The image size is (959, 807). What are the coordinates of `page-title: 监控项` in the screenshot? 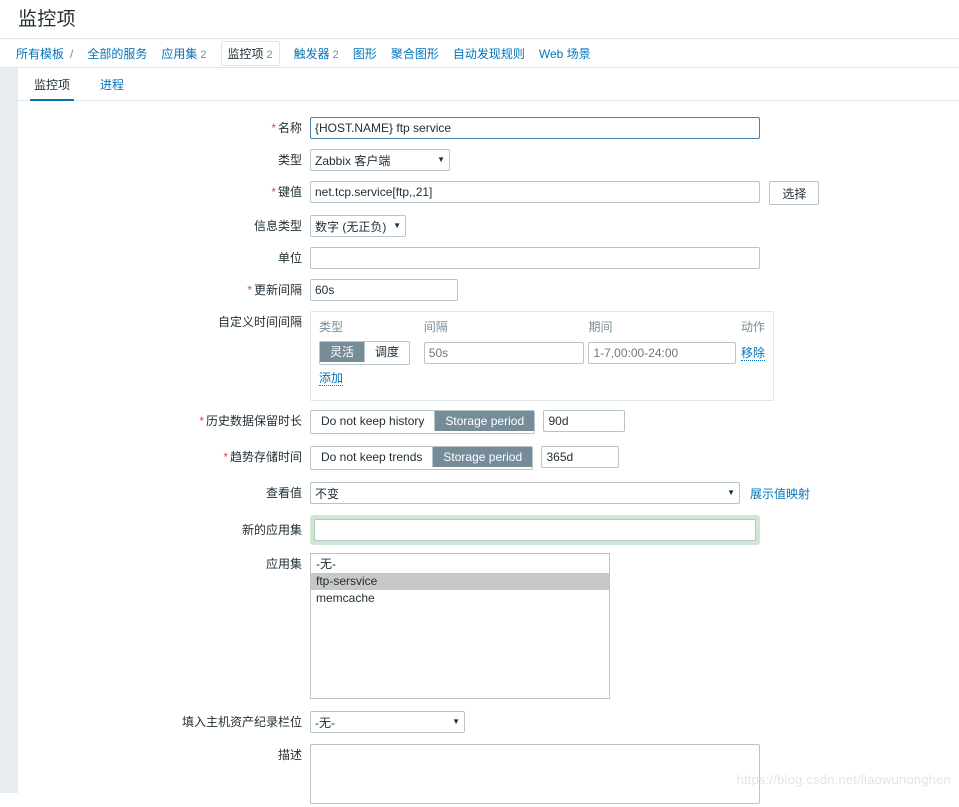 It's located at (47, 19).